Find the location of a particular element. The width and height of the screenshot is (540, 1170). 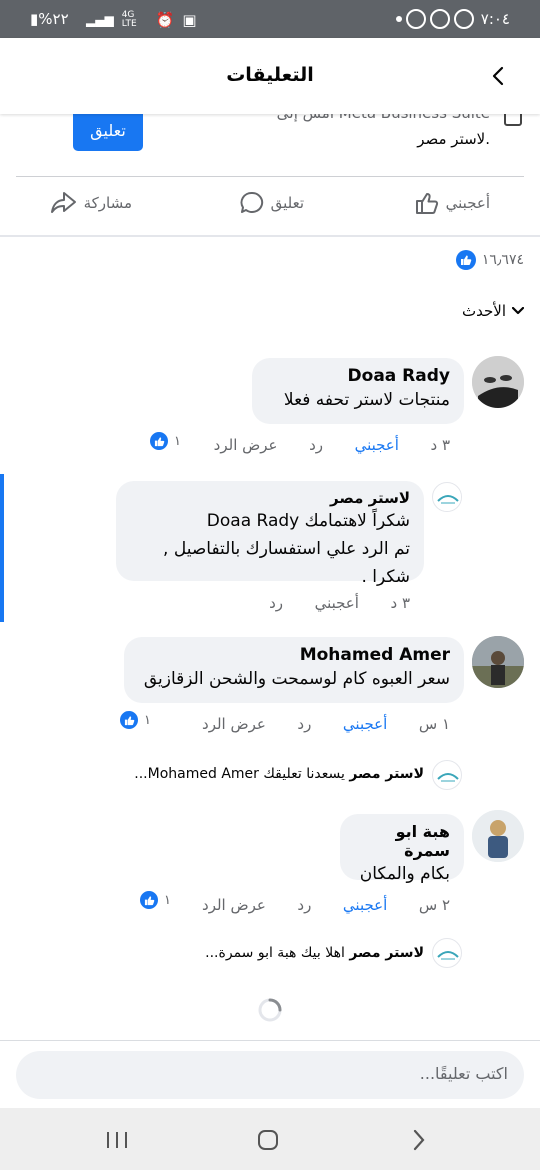

comment-meta: ١ س أعجبني رد عرض الرد is located at coordinates (326, 724).